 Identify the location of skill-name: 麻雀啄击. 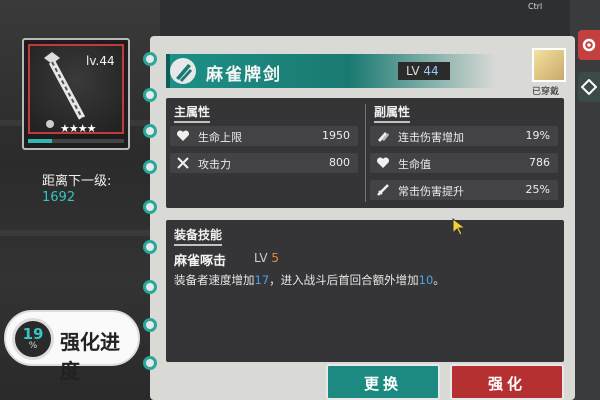
(200, 261).